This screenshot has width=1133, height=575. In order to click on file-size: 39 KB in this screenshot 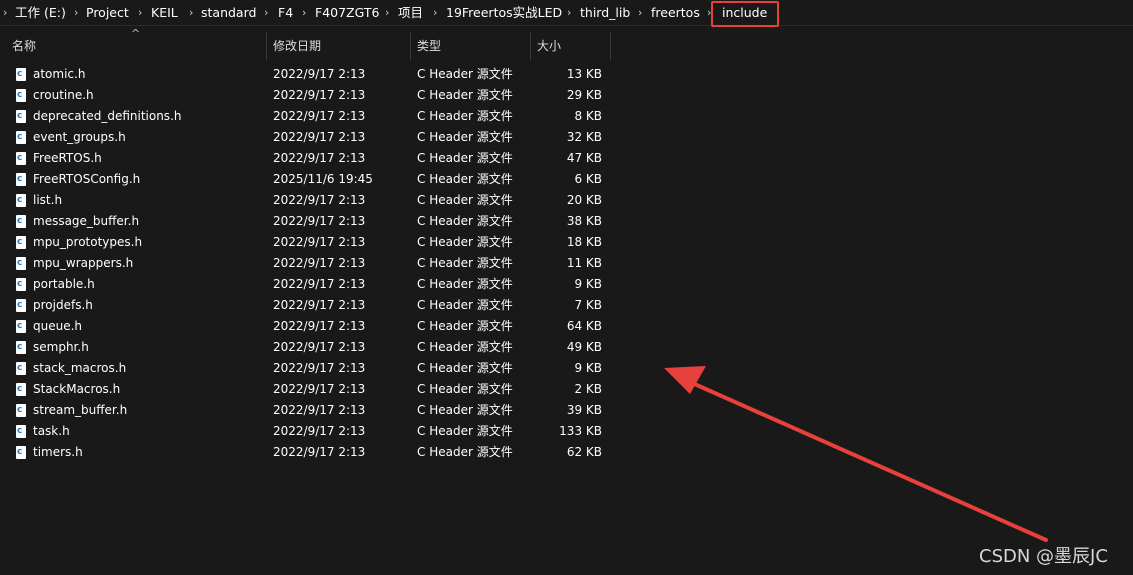, I will do `click(584, 410)`.